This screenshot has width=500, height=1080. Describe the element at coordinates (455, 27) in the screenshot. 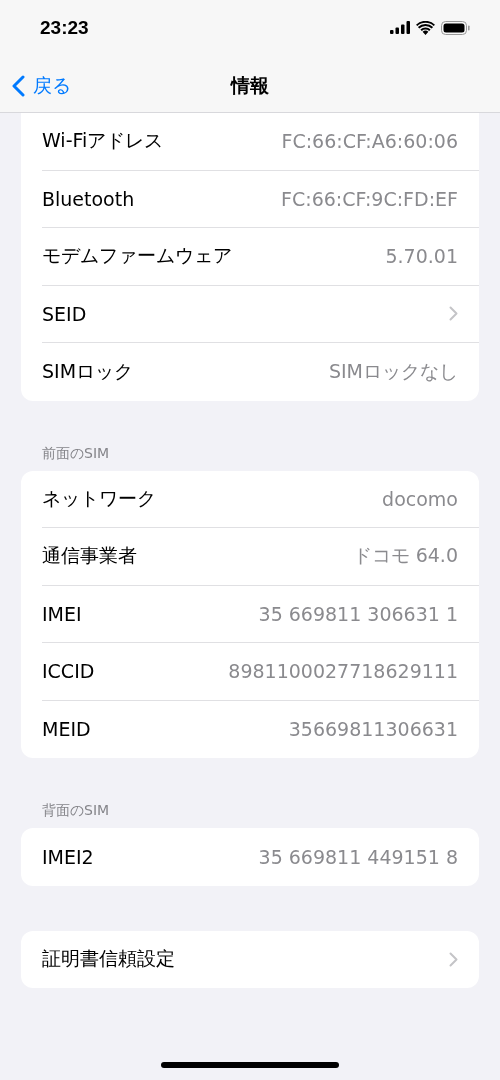

I see `battery-icon` at that location.